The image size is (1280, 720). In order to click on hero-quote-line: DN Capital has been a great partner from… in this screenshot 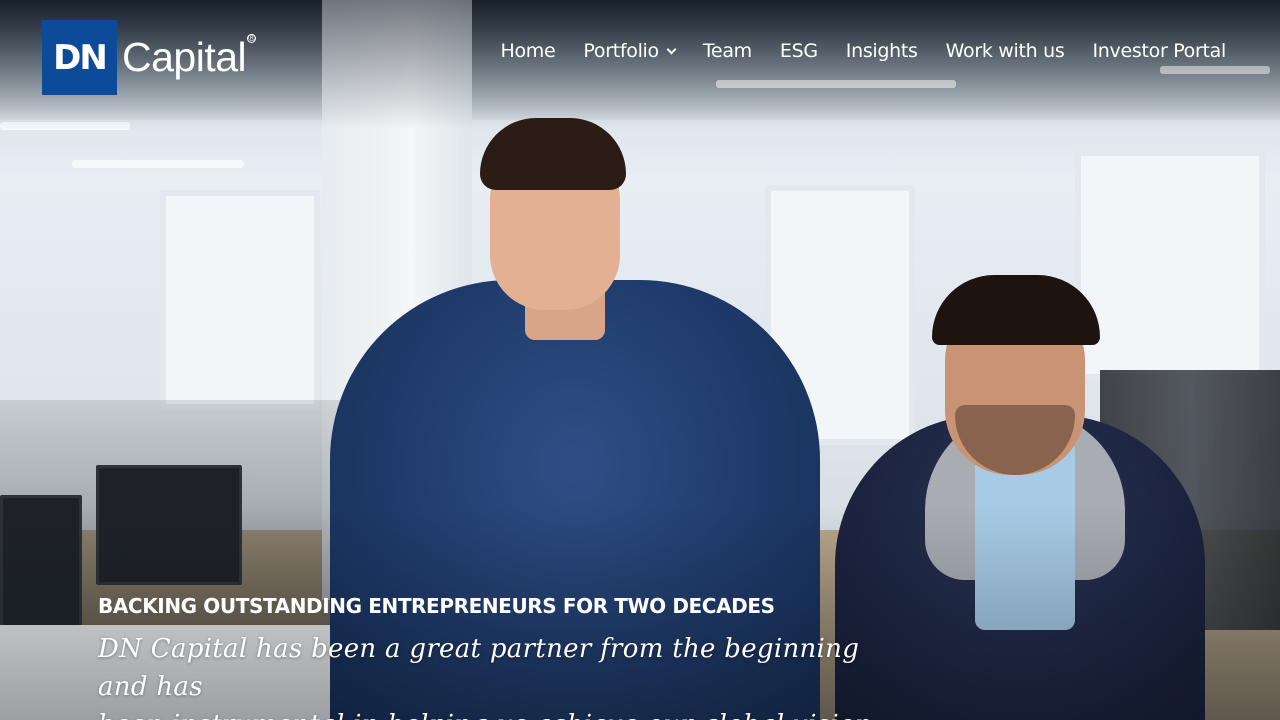, I will do `click(479, 668)`.